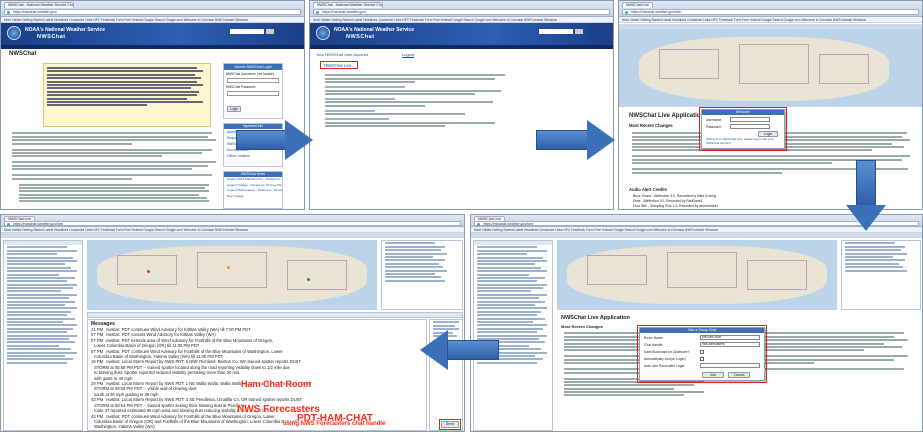 The width and height of the screenshot is (923, 432). I want to click on overlay-handle-desc: using NWS Forecasters chat handle, so click(334, 424).